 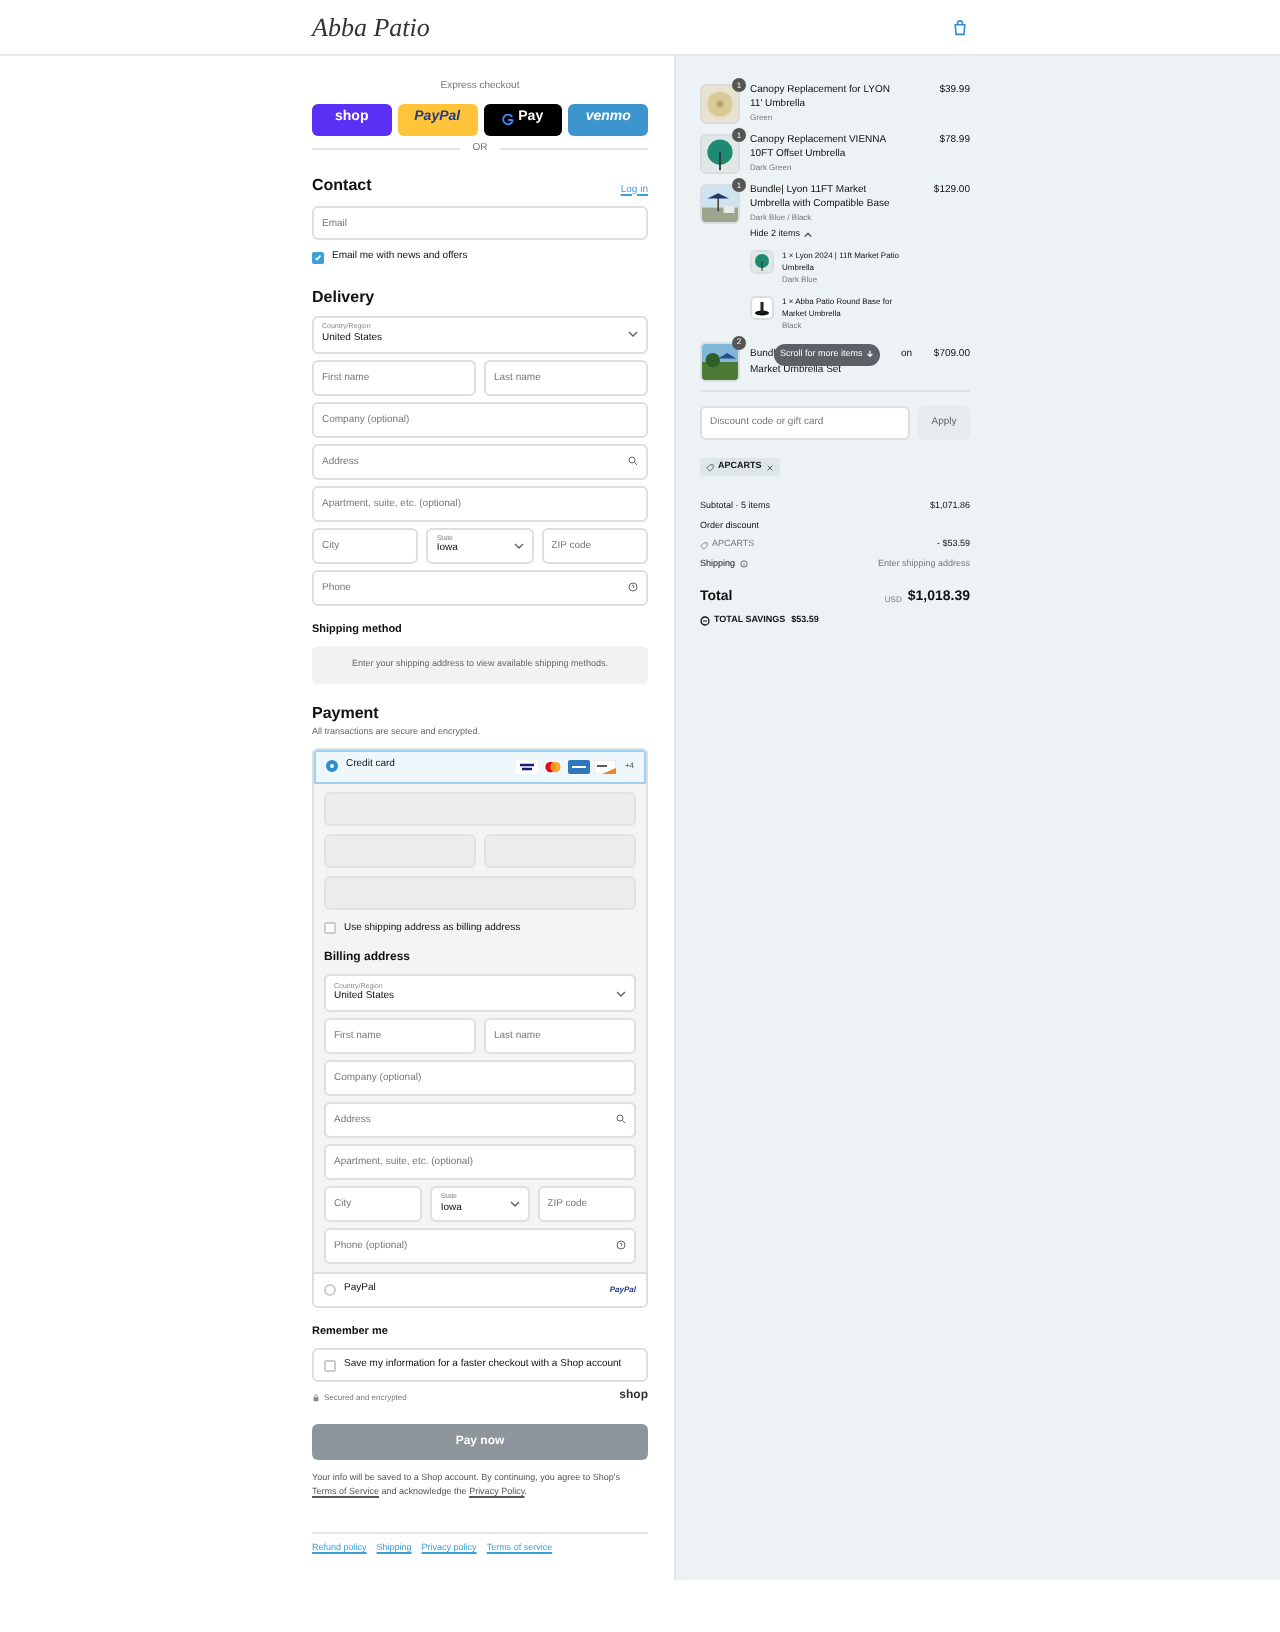 I want to click on amex-card-icon, so click(x=579, y=766).